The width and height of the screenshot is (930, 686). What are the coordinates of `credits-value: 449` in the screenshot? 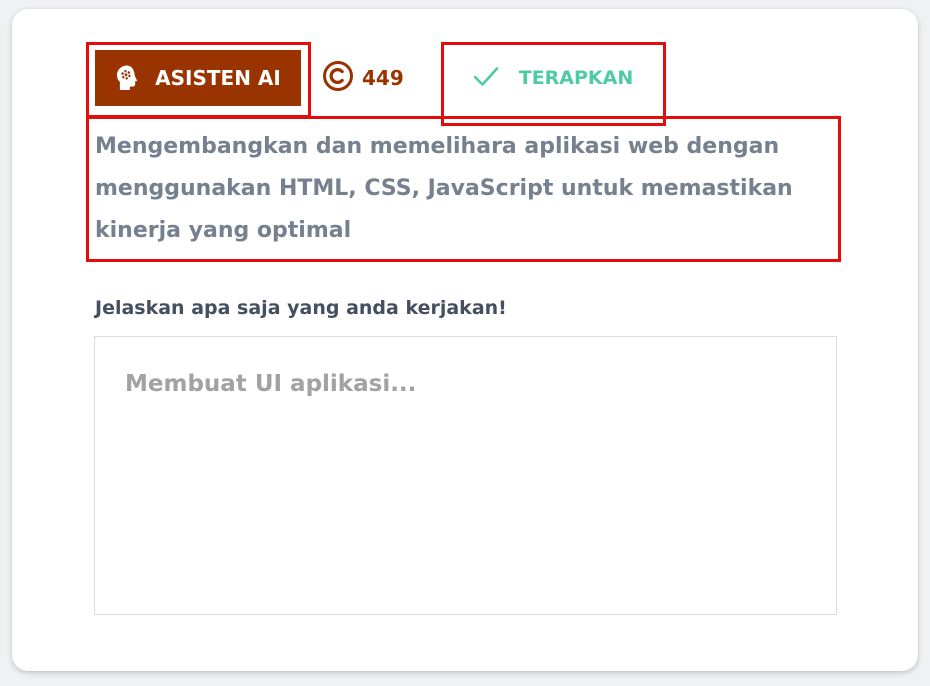 It's located at (383, 78).